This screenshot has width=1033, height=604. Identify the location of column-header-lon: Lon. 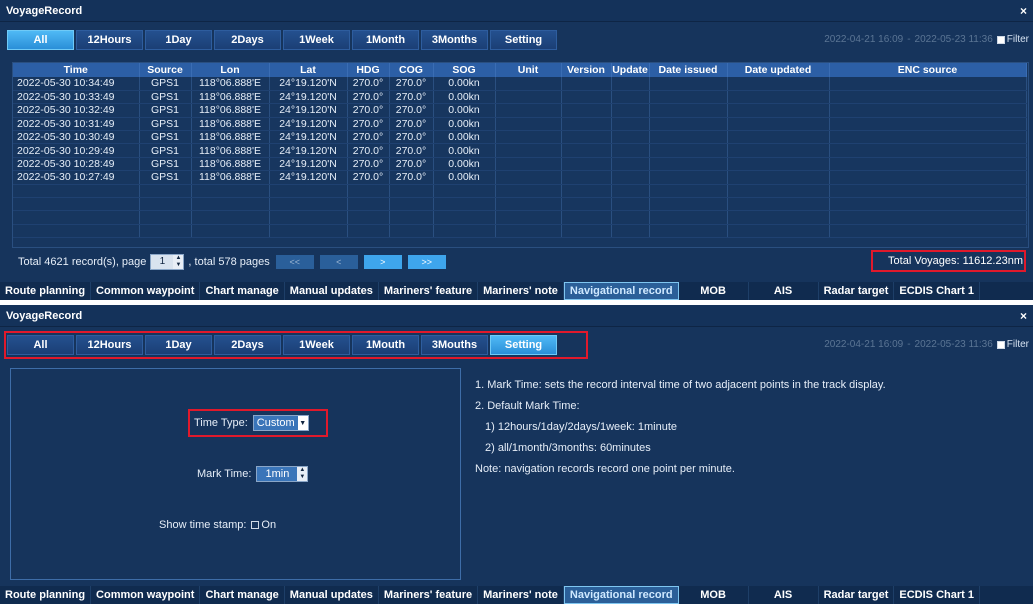
(230, 70).